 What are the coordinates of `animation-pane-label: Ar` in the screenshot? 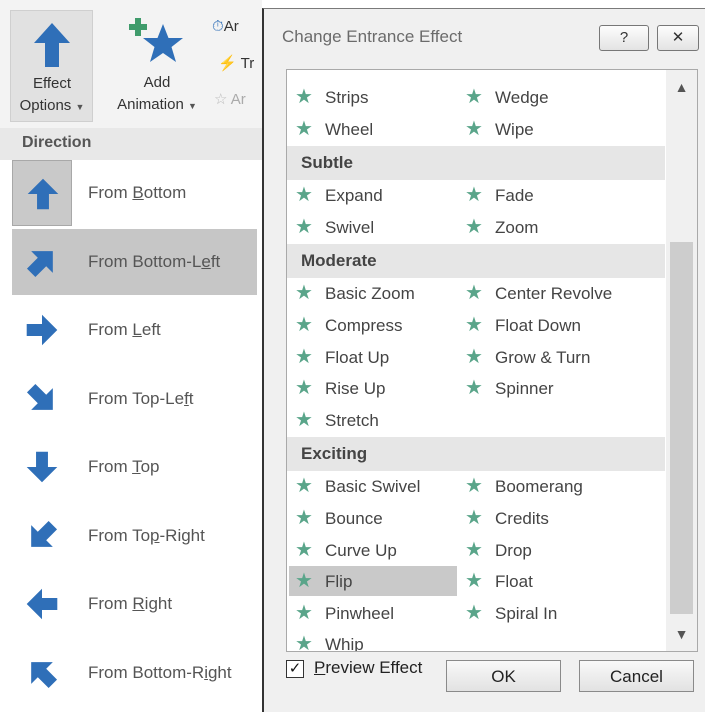 It's located at (231, 26).